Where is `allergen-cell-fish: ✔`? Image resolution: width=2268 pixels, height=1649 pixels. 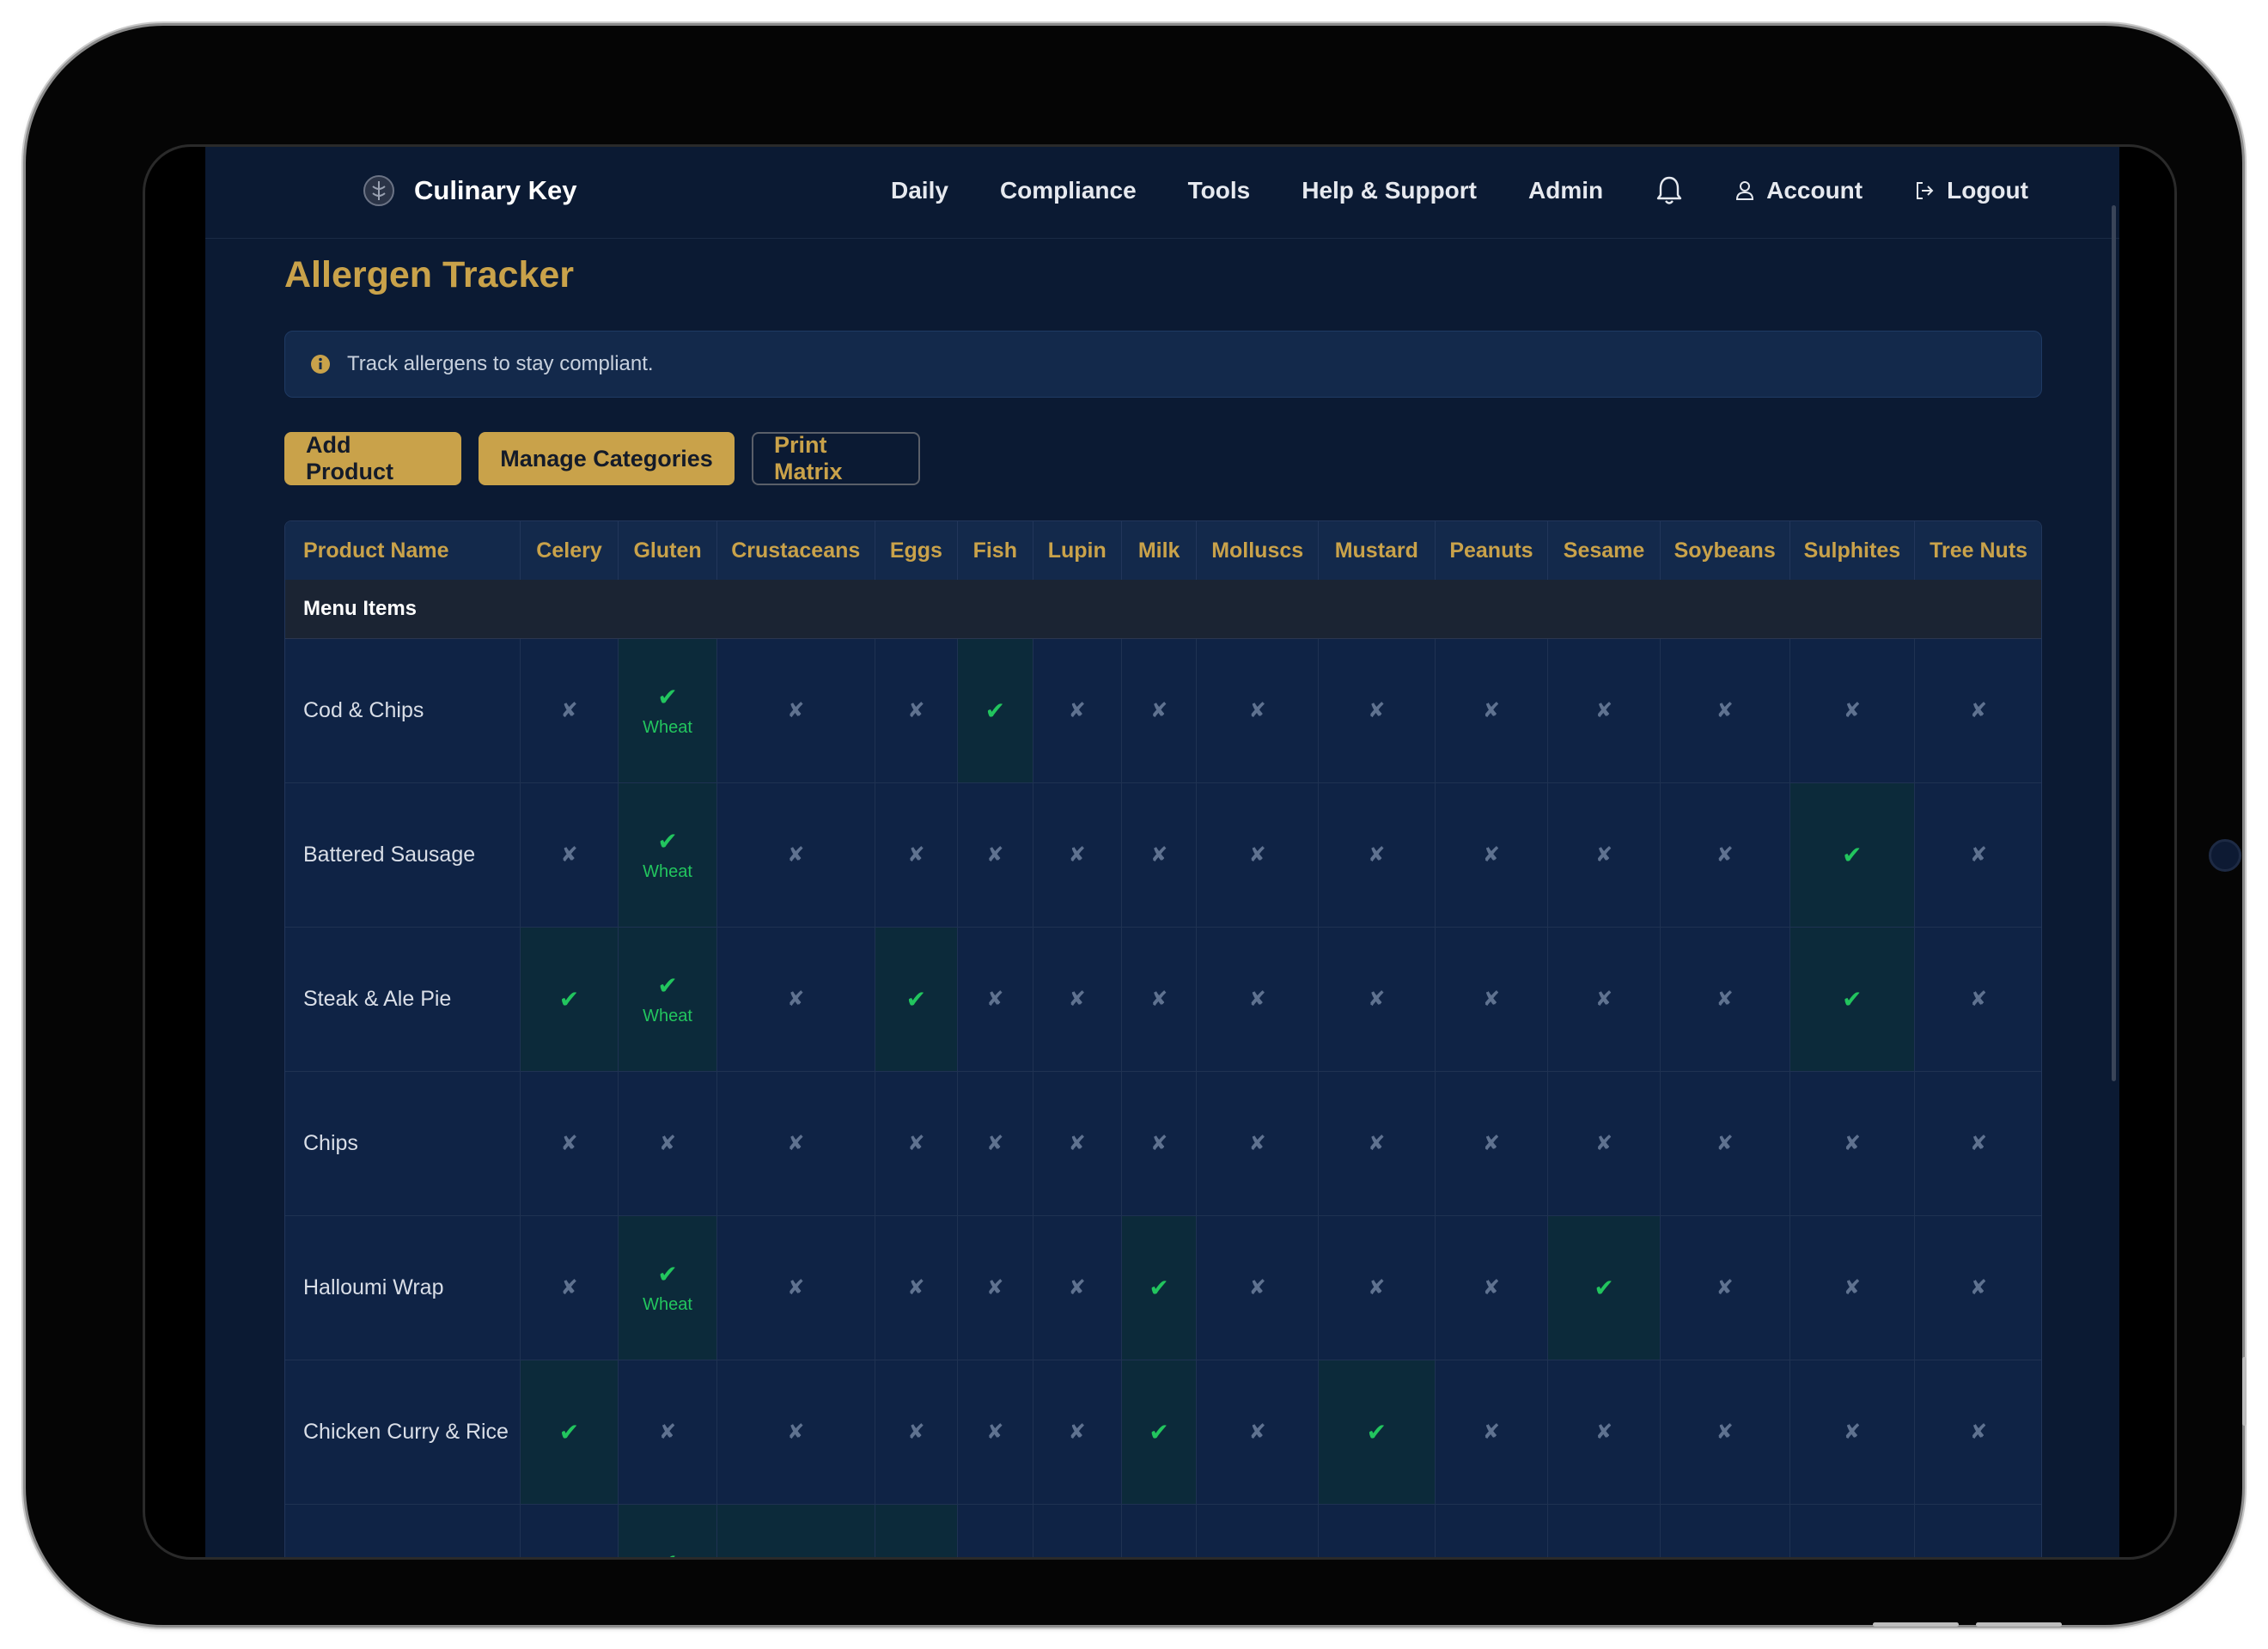
allergen-cell-fish: ✔ is located at coordinates (995, 710).